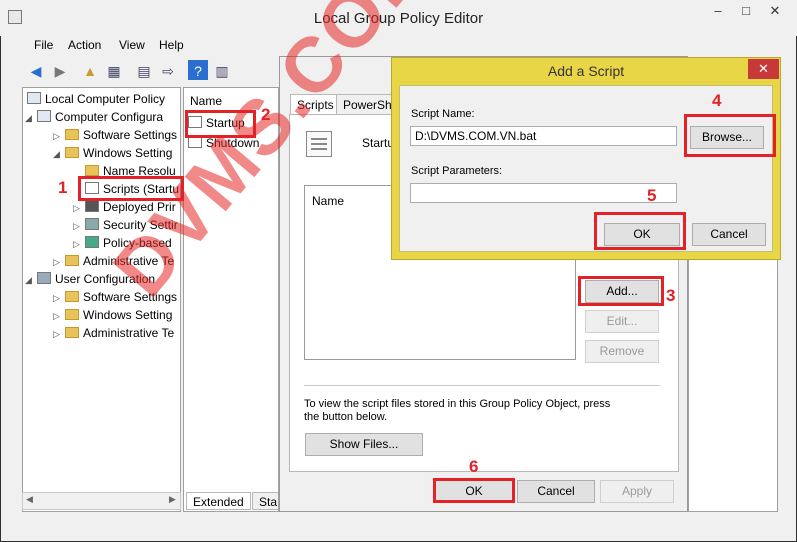 This screenshot has height=542, width=797. I want to click on printer-icon, so click(92, 206).